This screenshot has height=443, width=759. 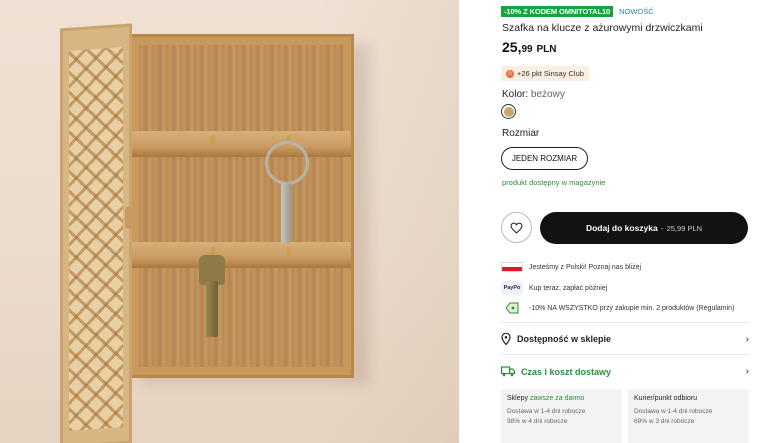 What do you see at coordinates (512, 47) in the screenshot?
I see `price-main: 25,` at bounding box center [512, 47].